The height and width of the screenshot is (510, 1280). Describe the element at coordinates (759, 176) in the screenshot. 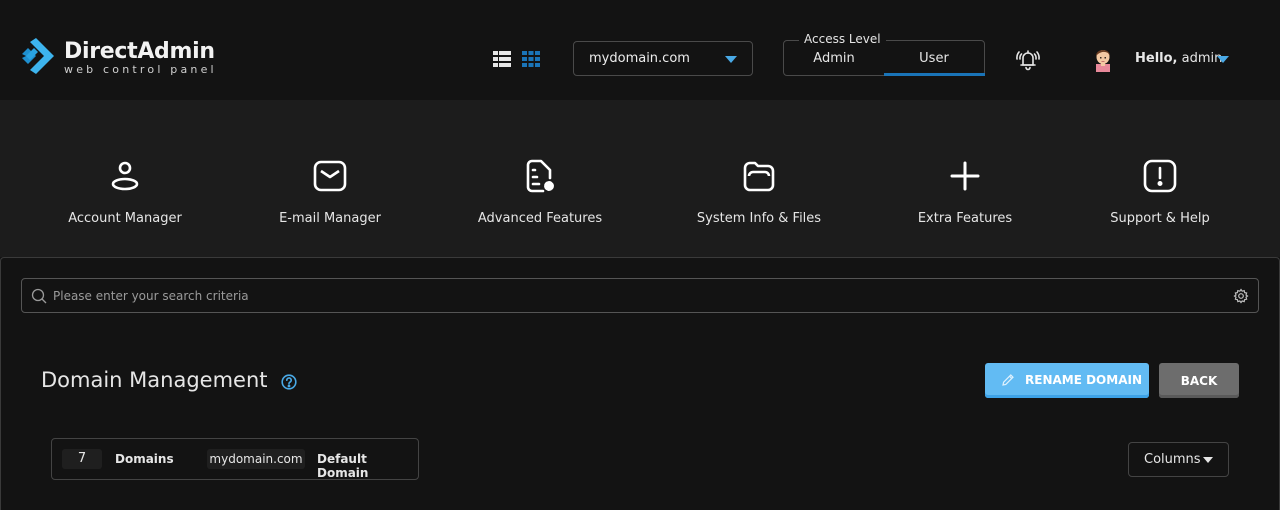

I see `folder-icon` at that location.